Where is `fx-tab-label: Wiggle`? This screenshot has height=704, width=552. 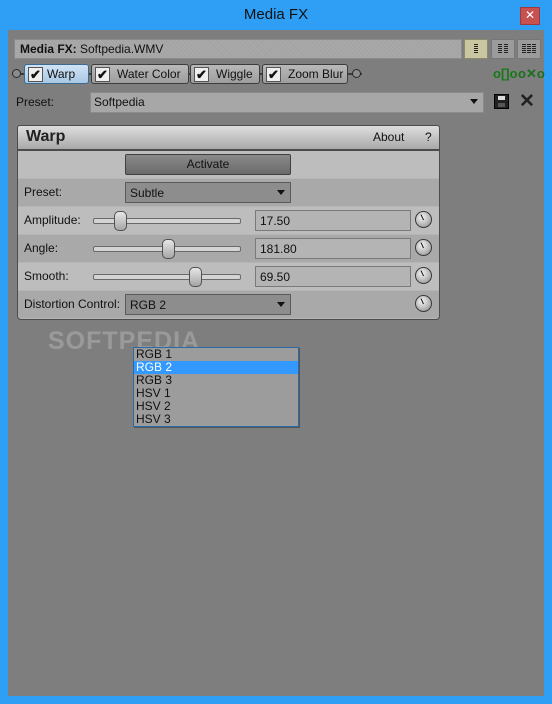
fx-tab-label: Wiggle is located at coordinates (234, 74).